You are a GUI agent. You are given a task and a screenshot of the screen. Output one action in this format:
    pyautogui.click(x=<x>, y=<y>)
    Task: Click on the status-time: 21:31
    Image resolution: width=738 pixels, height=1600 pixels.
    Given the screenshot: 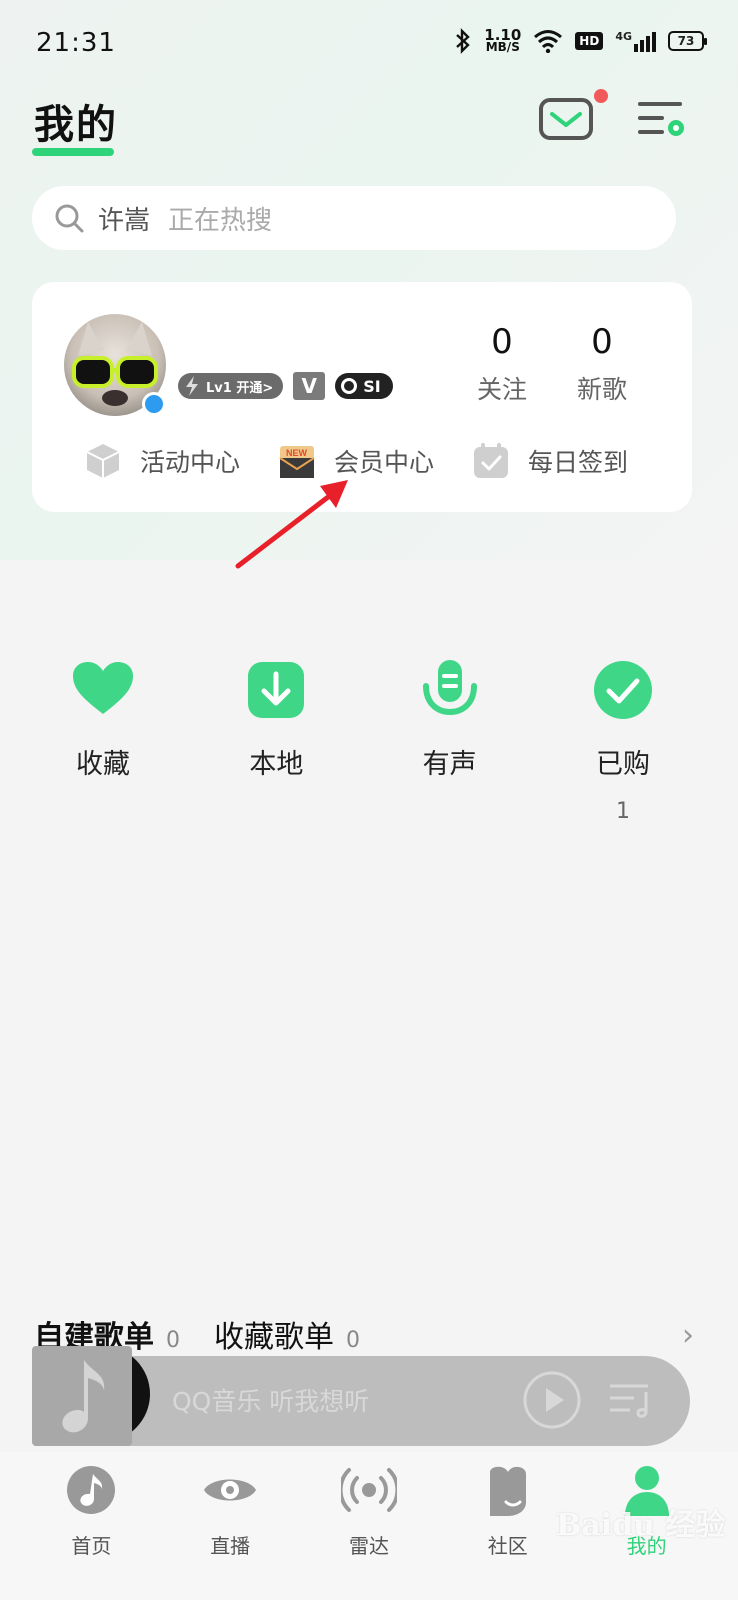 What is the action you would take?
    pyautogui.click(x=76, y=43)
    